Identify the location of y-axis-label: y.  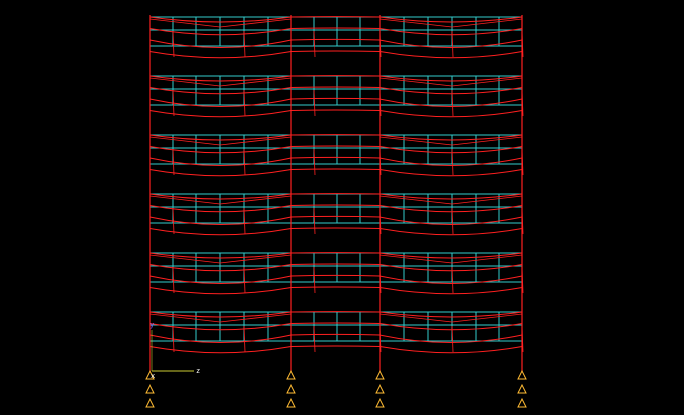
(152, 325).